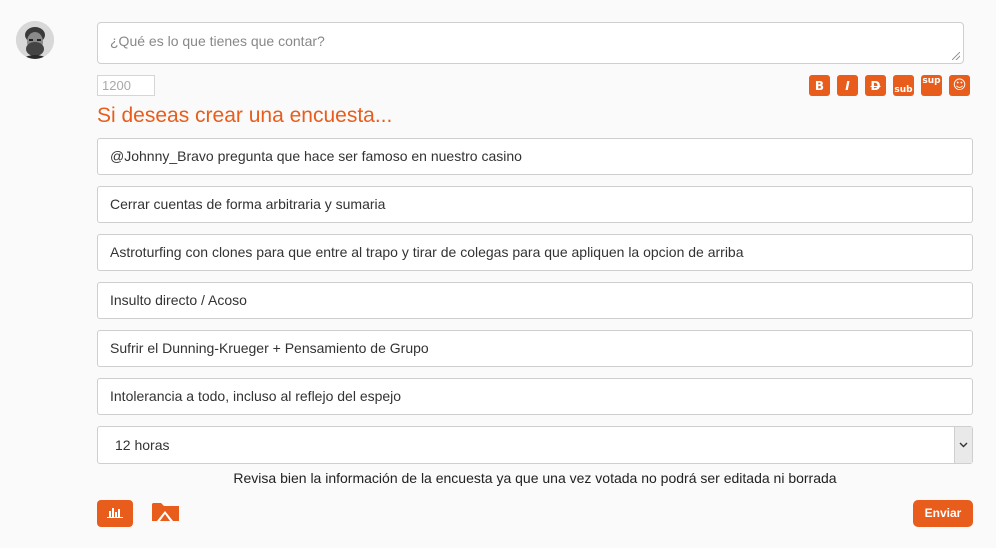  I want to click on superscript-button: sup, so click(931, 85).